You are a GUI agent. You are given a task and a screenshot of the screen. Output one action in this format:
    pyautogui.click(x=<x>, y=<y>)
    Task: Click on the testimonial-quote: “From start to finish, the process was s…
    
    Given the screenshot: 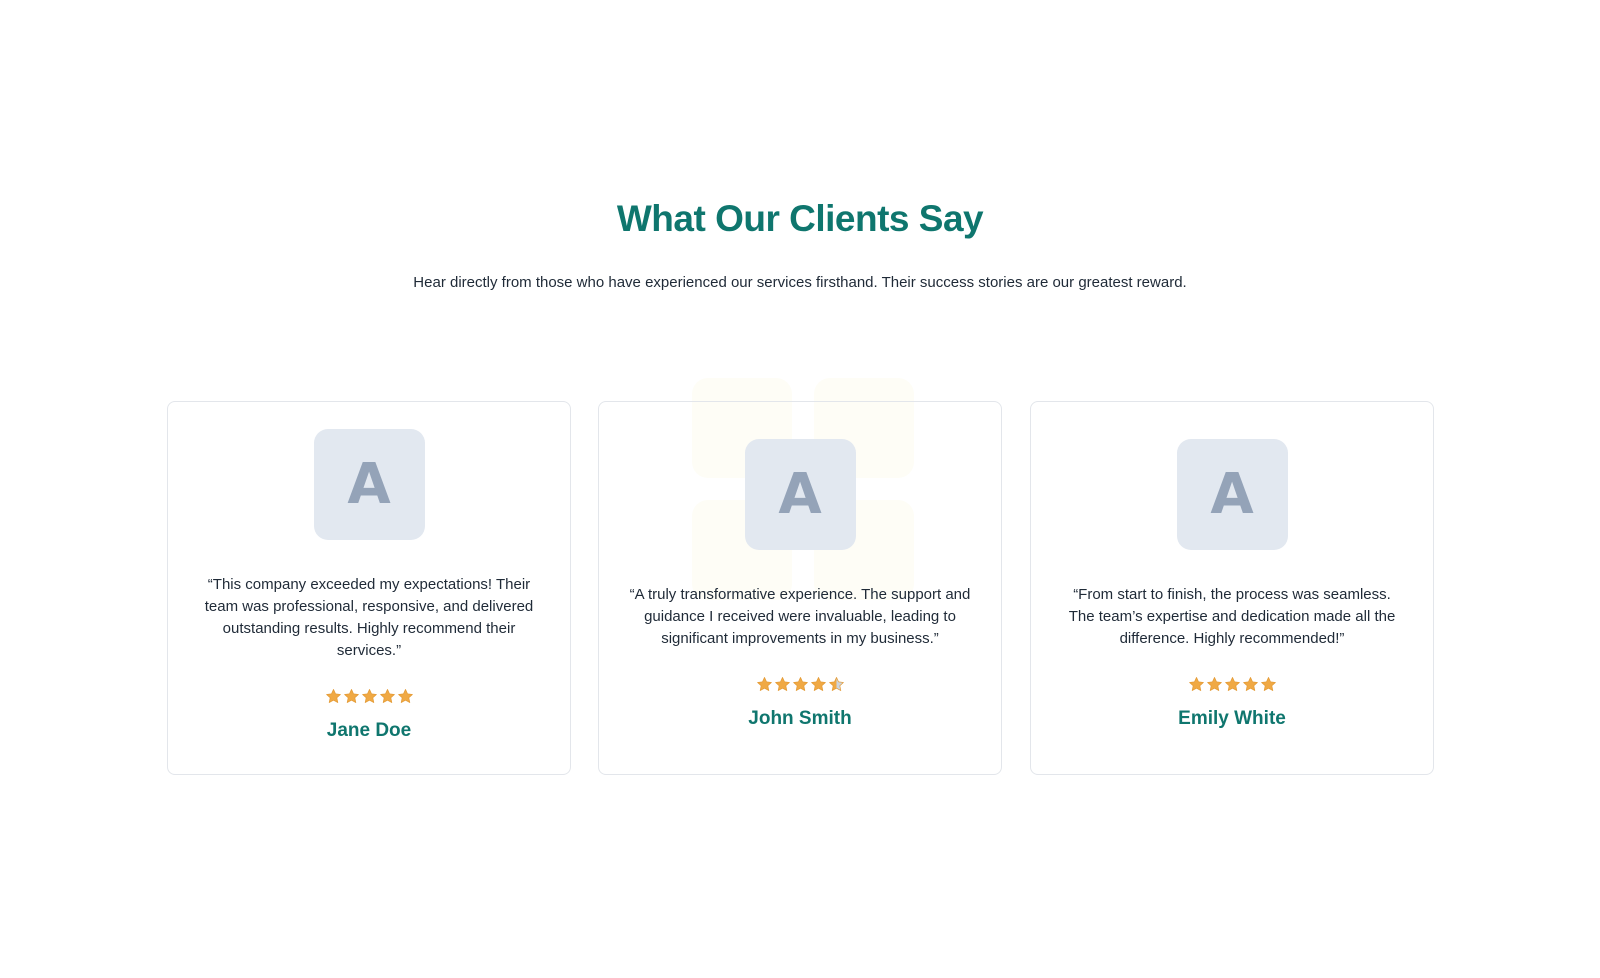 What is the action you would take?
    pyautogui.click(x=1232, y=616)
    